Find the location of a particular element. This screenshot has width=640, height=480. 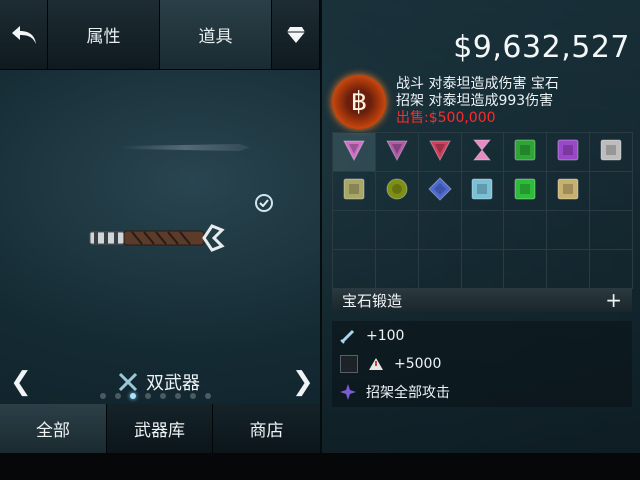

gem-line-combat: 战斗 对泰坦造成伤害 宝石 is located at coordinates (477, 84).